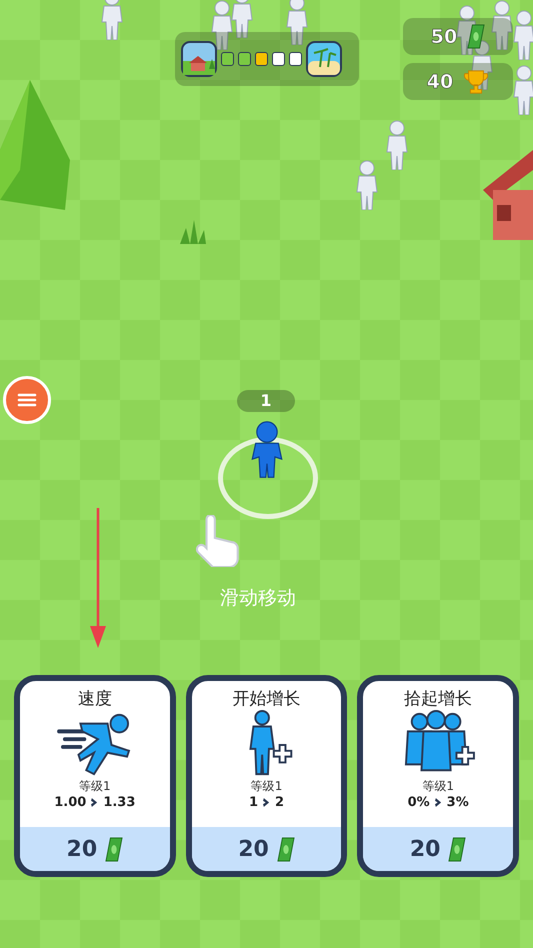 The height and width of the screenshot is (948, 533). I want to click on upgrade-card: 开始增长 等级1 1 2 20, so click(267, 776).